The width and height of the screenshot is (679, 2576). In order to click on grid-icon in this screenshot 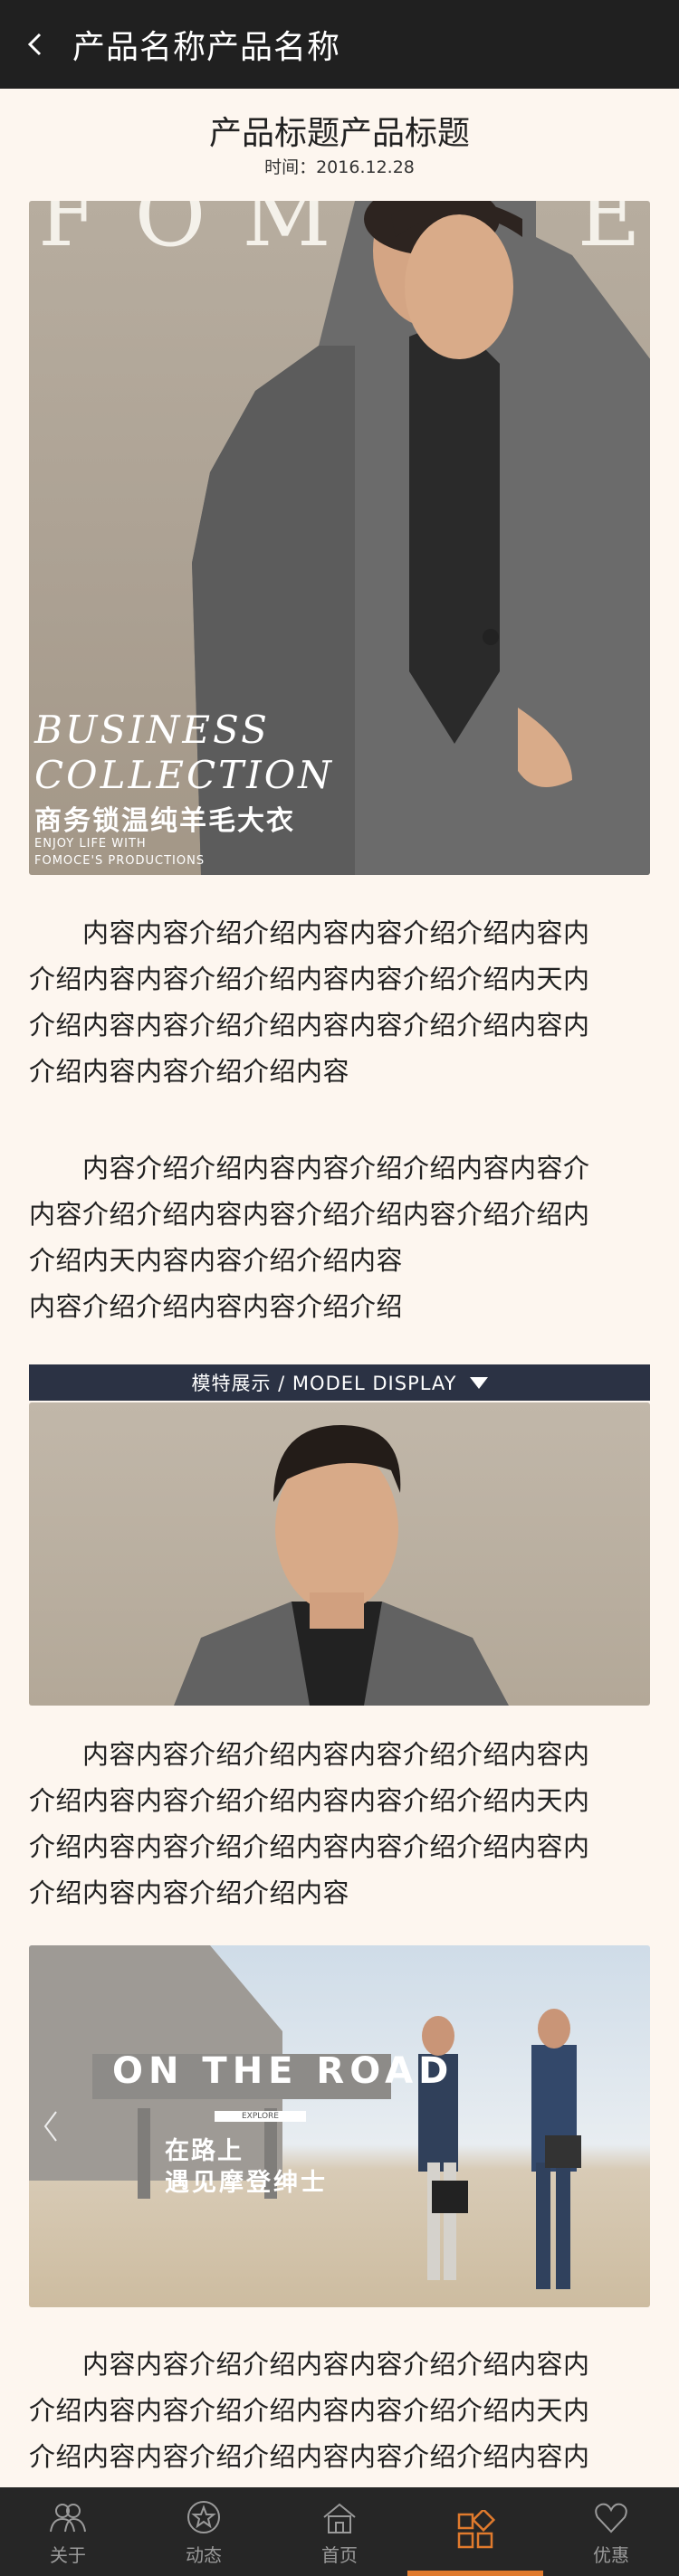, I will do `click(476, 2530)`.